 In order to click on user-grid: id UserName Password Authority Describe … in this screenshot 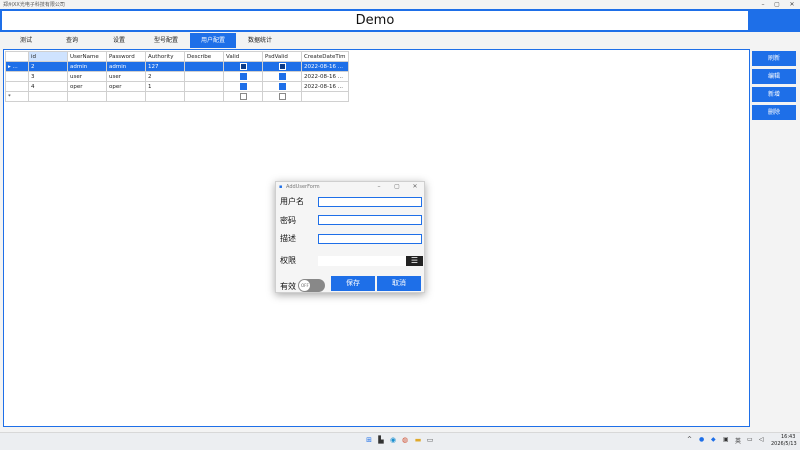, I will do `click(177, 76)`.